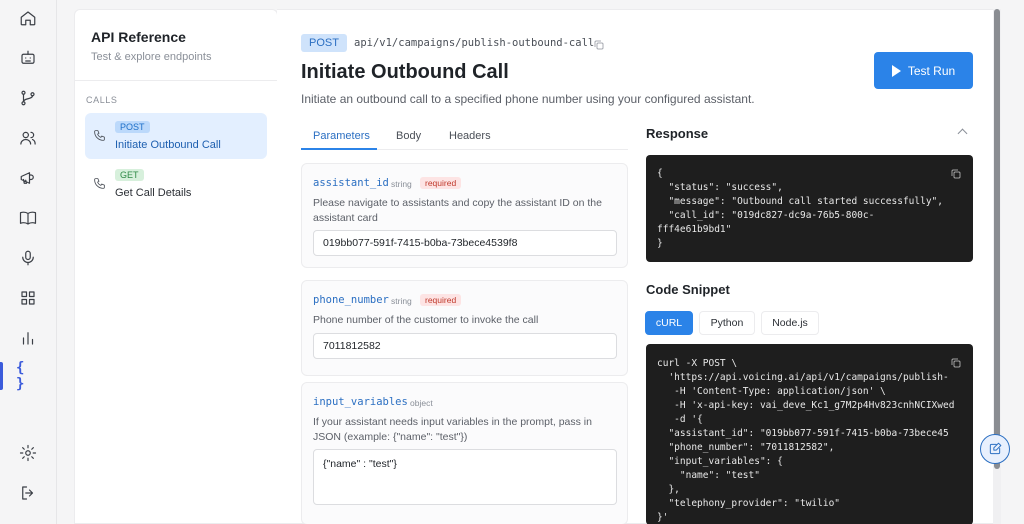 This screenshot has width=1024, height=524. Describe the element at coordinates (470, 136) in the screenshot. I see `tab-headers: Headers` at that location.